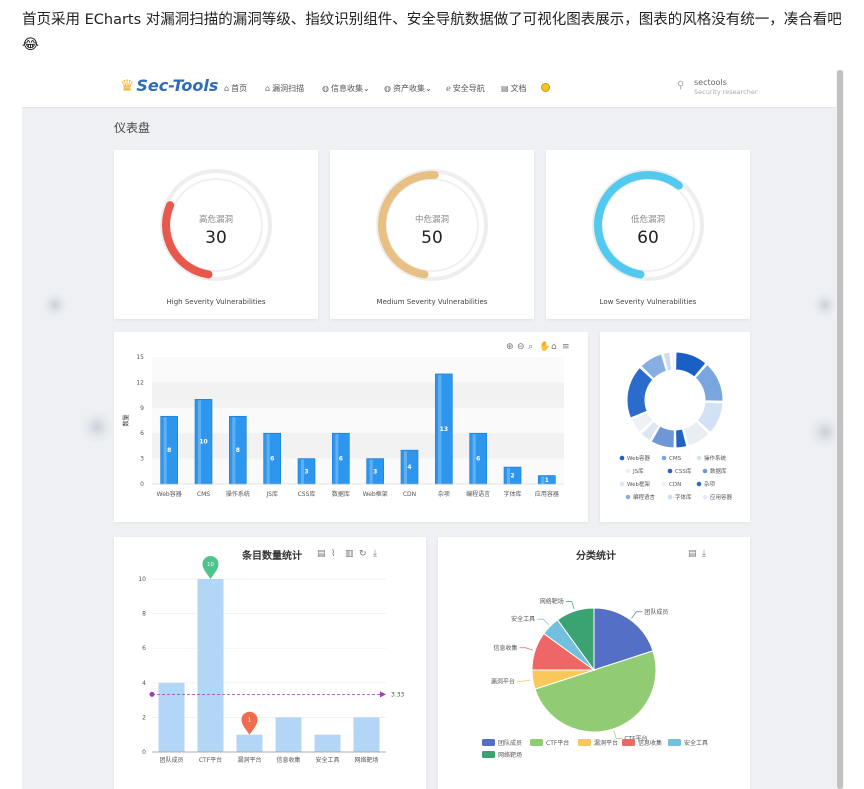  I want to click on nav-item-info-collect: ◍ 信息收集⌄, so click(346, 88).